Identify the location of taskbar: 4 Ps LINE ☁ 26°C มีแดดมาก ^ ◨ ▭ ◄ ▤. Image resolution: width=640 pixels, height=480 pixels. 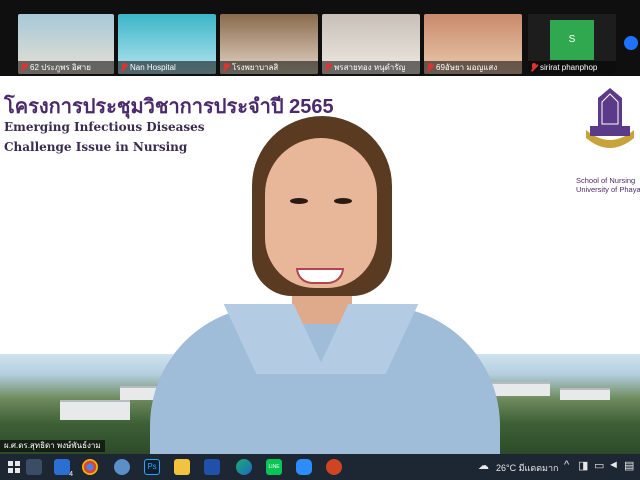
(320, 467).